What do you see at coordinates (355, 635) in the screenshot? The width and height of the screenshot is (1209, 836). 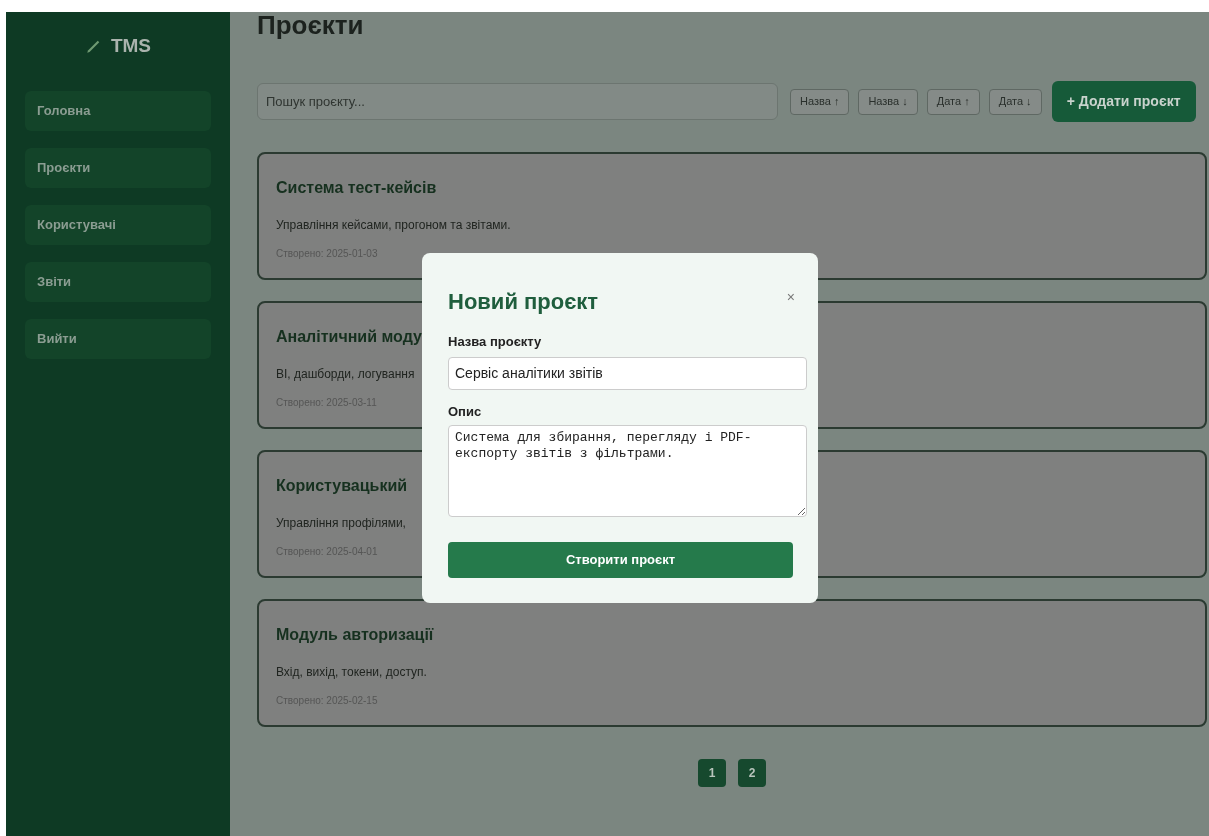 I see `project-title: Модуль авторизації` at bounding box center [355, 635].